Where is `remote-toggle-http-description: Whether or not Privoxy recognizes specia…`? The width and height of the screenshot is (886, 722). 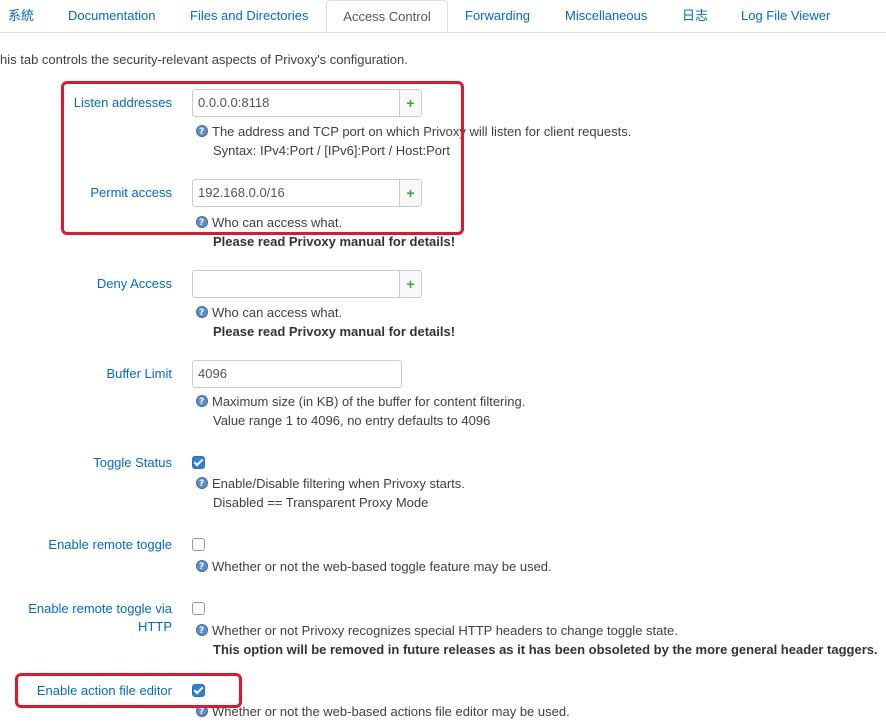
remote-toggle-http-description: Whether or not Privoxy recognizes specia… is located at coordinates (537, 640).